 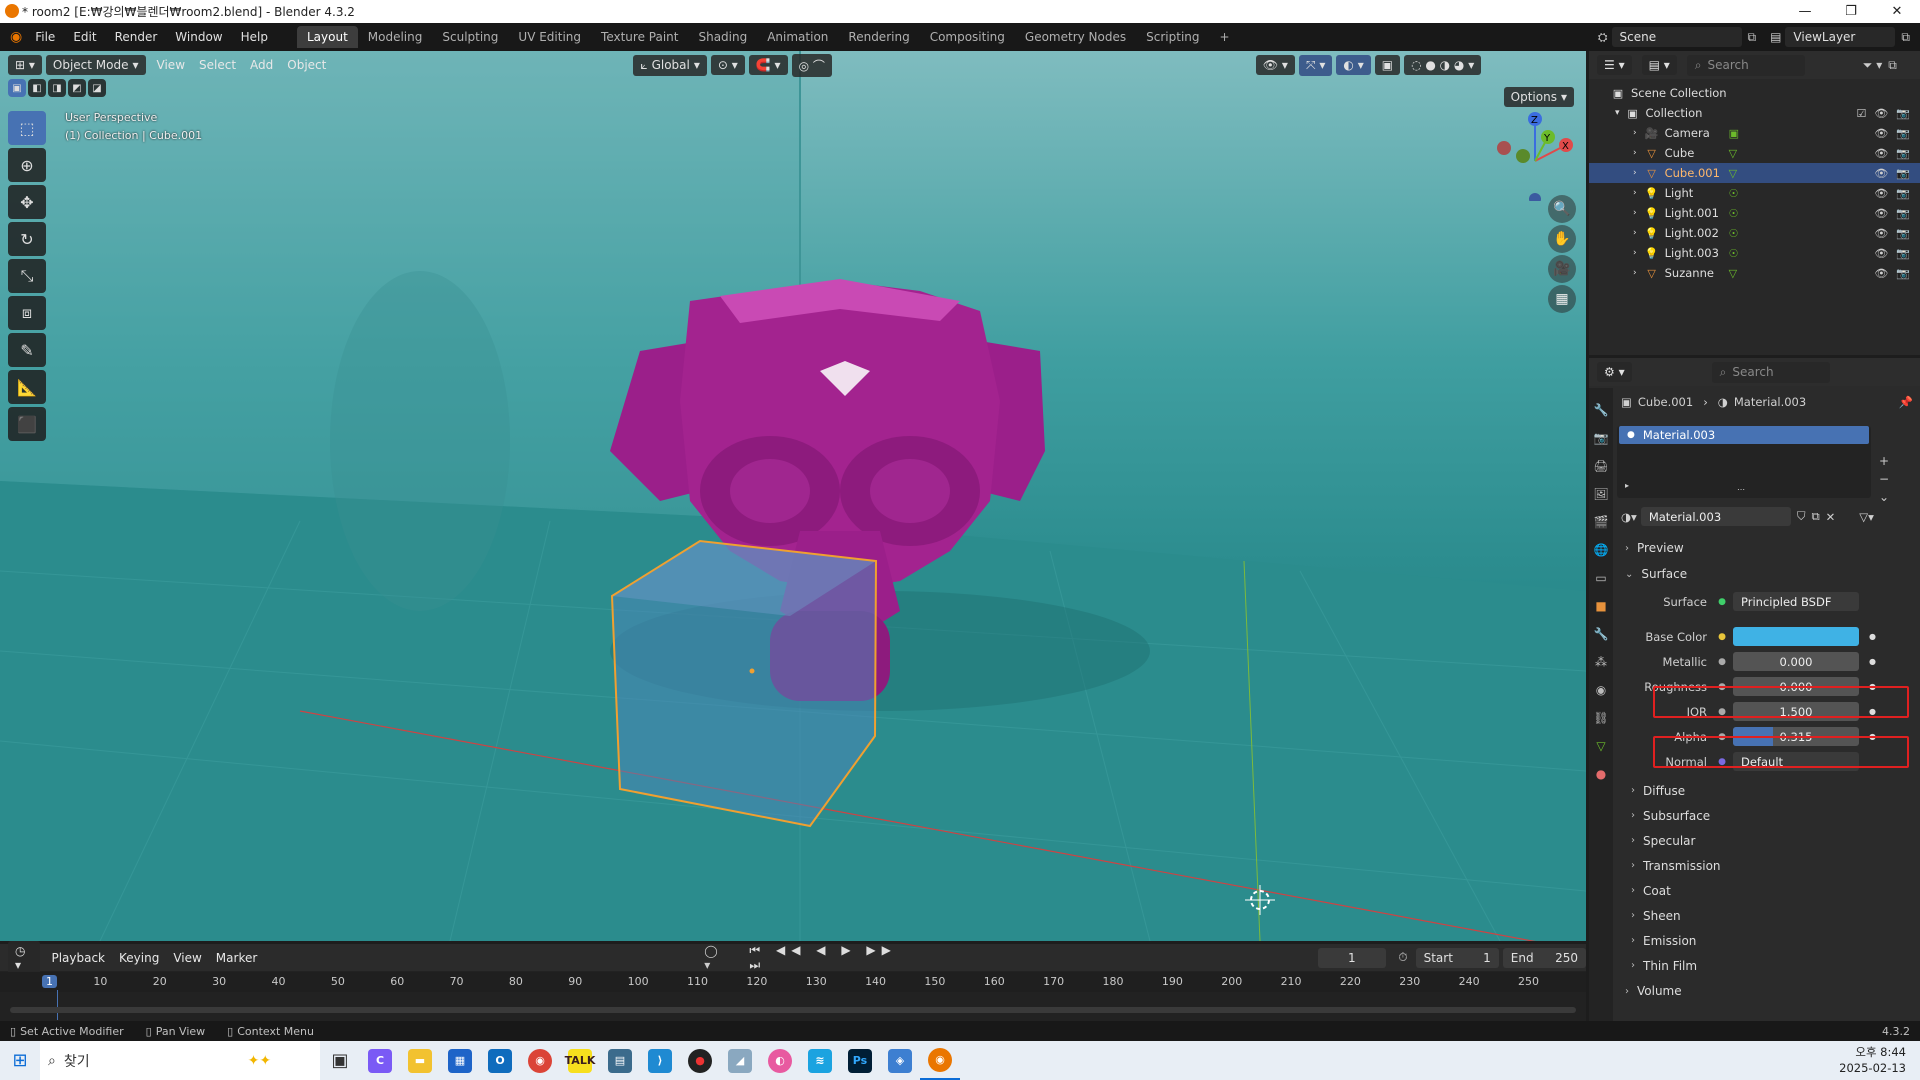 What do you see at coordinates (1897, 11) in the screenshot?
I see `close-icon: ✕` at bounding box center [1897, 11].